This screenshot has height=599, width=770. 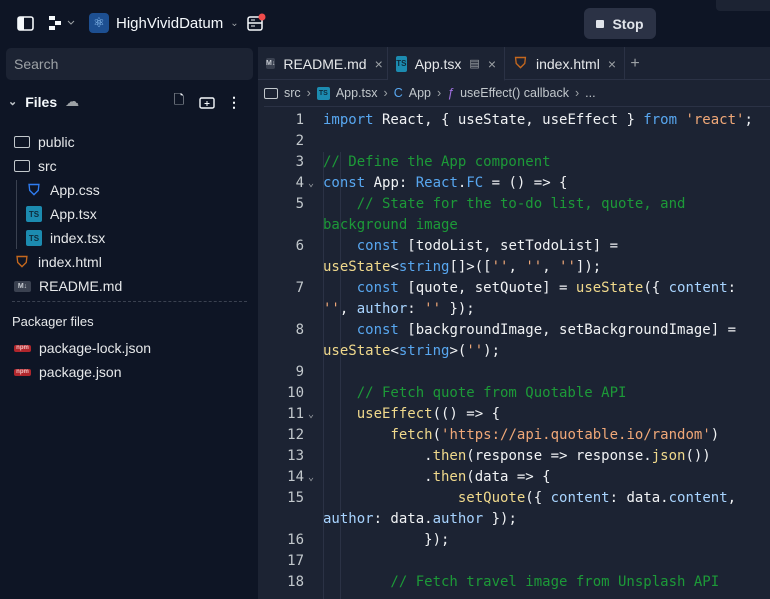 What do you see at coordinates (43, 101) in the screenshot?
I see `files-header: ⌄ Files ☁` at bounding box center [43, 101].